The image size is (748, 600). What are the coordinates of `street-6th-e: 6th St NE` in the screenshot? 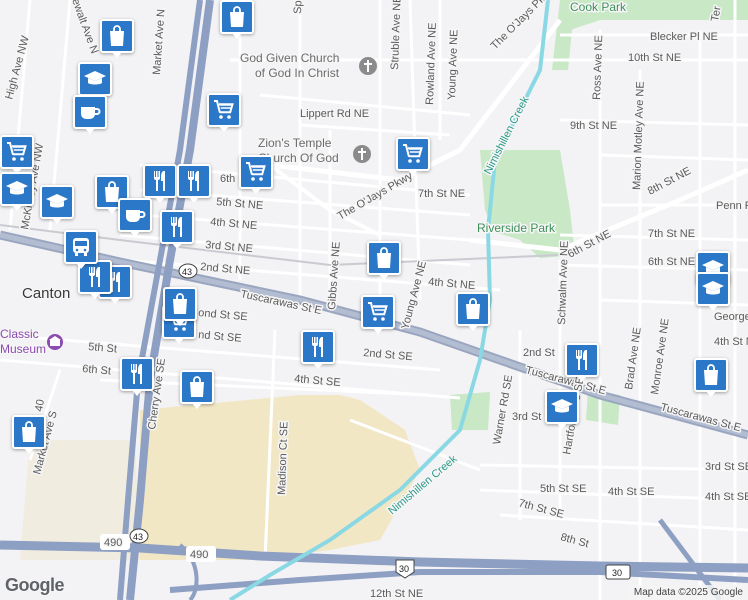 It's located at (671, 262).